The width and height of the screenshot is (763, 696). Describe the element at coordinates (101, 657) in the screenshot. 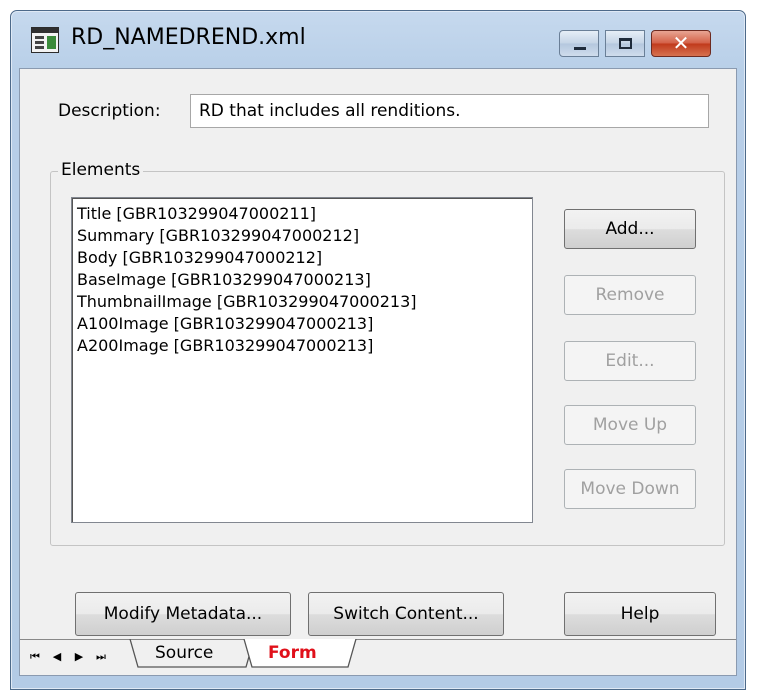

I see `last-tab-icon: ⏭` at that location.